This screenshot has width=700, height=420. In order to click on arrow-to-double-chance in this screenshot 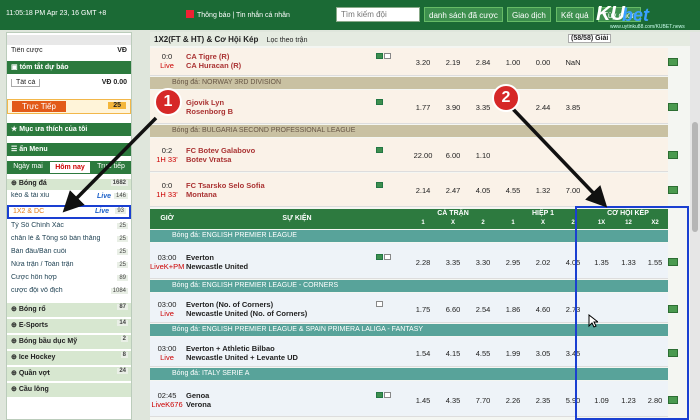, I will do `click(559, 157)`.